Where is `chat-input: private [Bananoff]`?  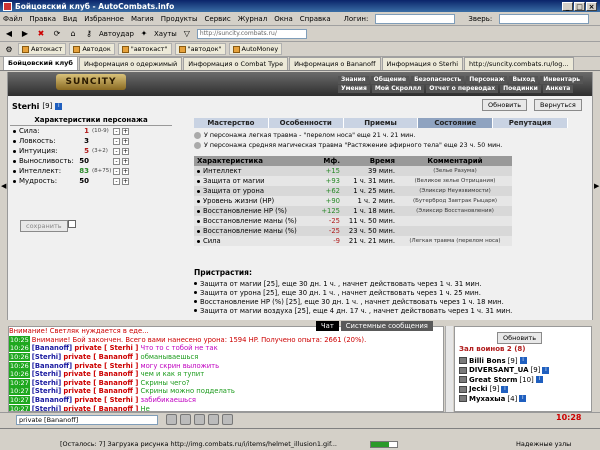 chat-input: private [Bananoff] is located at coordinates (87, 420).